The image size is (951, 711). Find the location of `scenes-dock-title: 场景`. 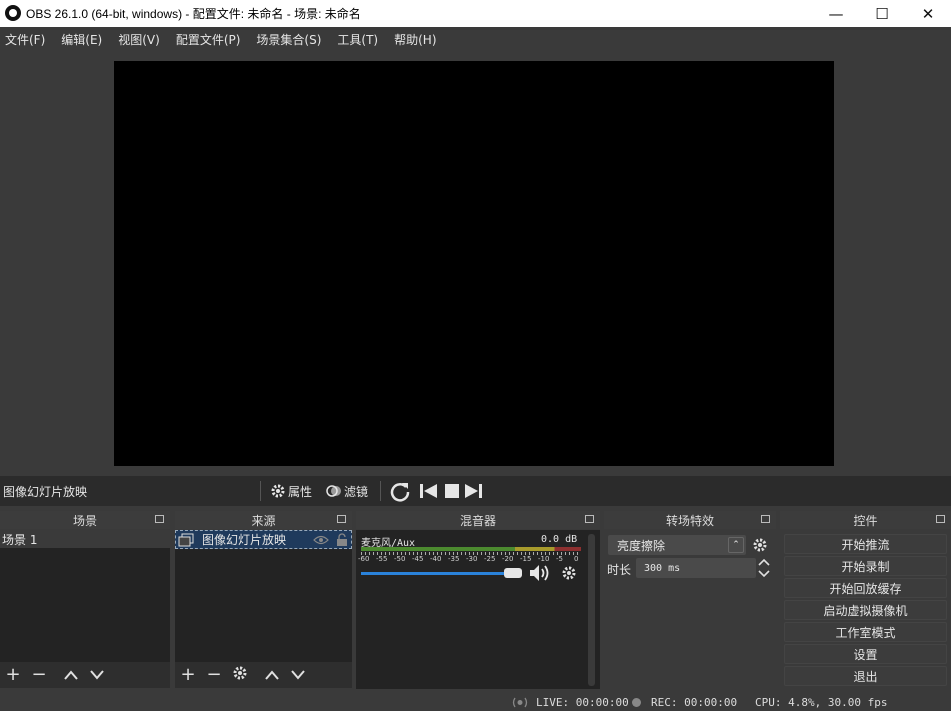

scenes-dock-title: 场景 is located at coordinates (85, 520).